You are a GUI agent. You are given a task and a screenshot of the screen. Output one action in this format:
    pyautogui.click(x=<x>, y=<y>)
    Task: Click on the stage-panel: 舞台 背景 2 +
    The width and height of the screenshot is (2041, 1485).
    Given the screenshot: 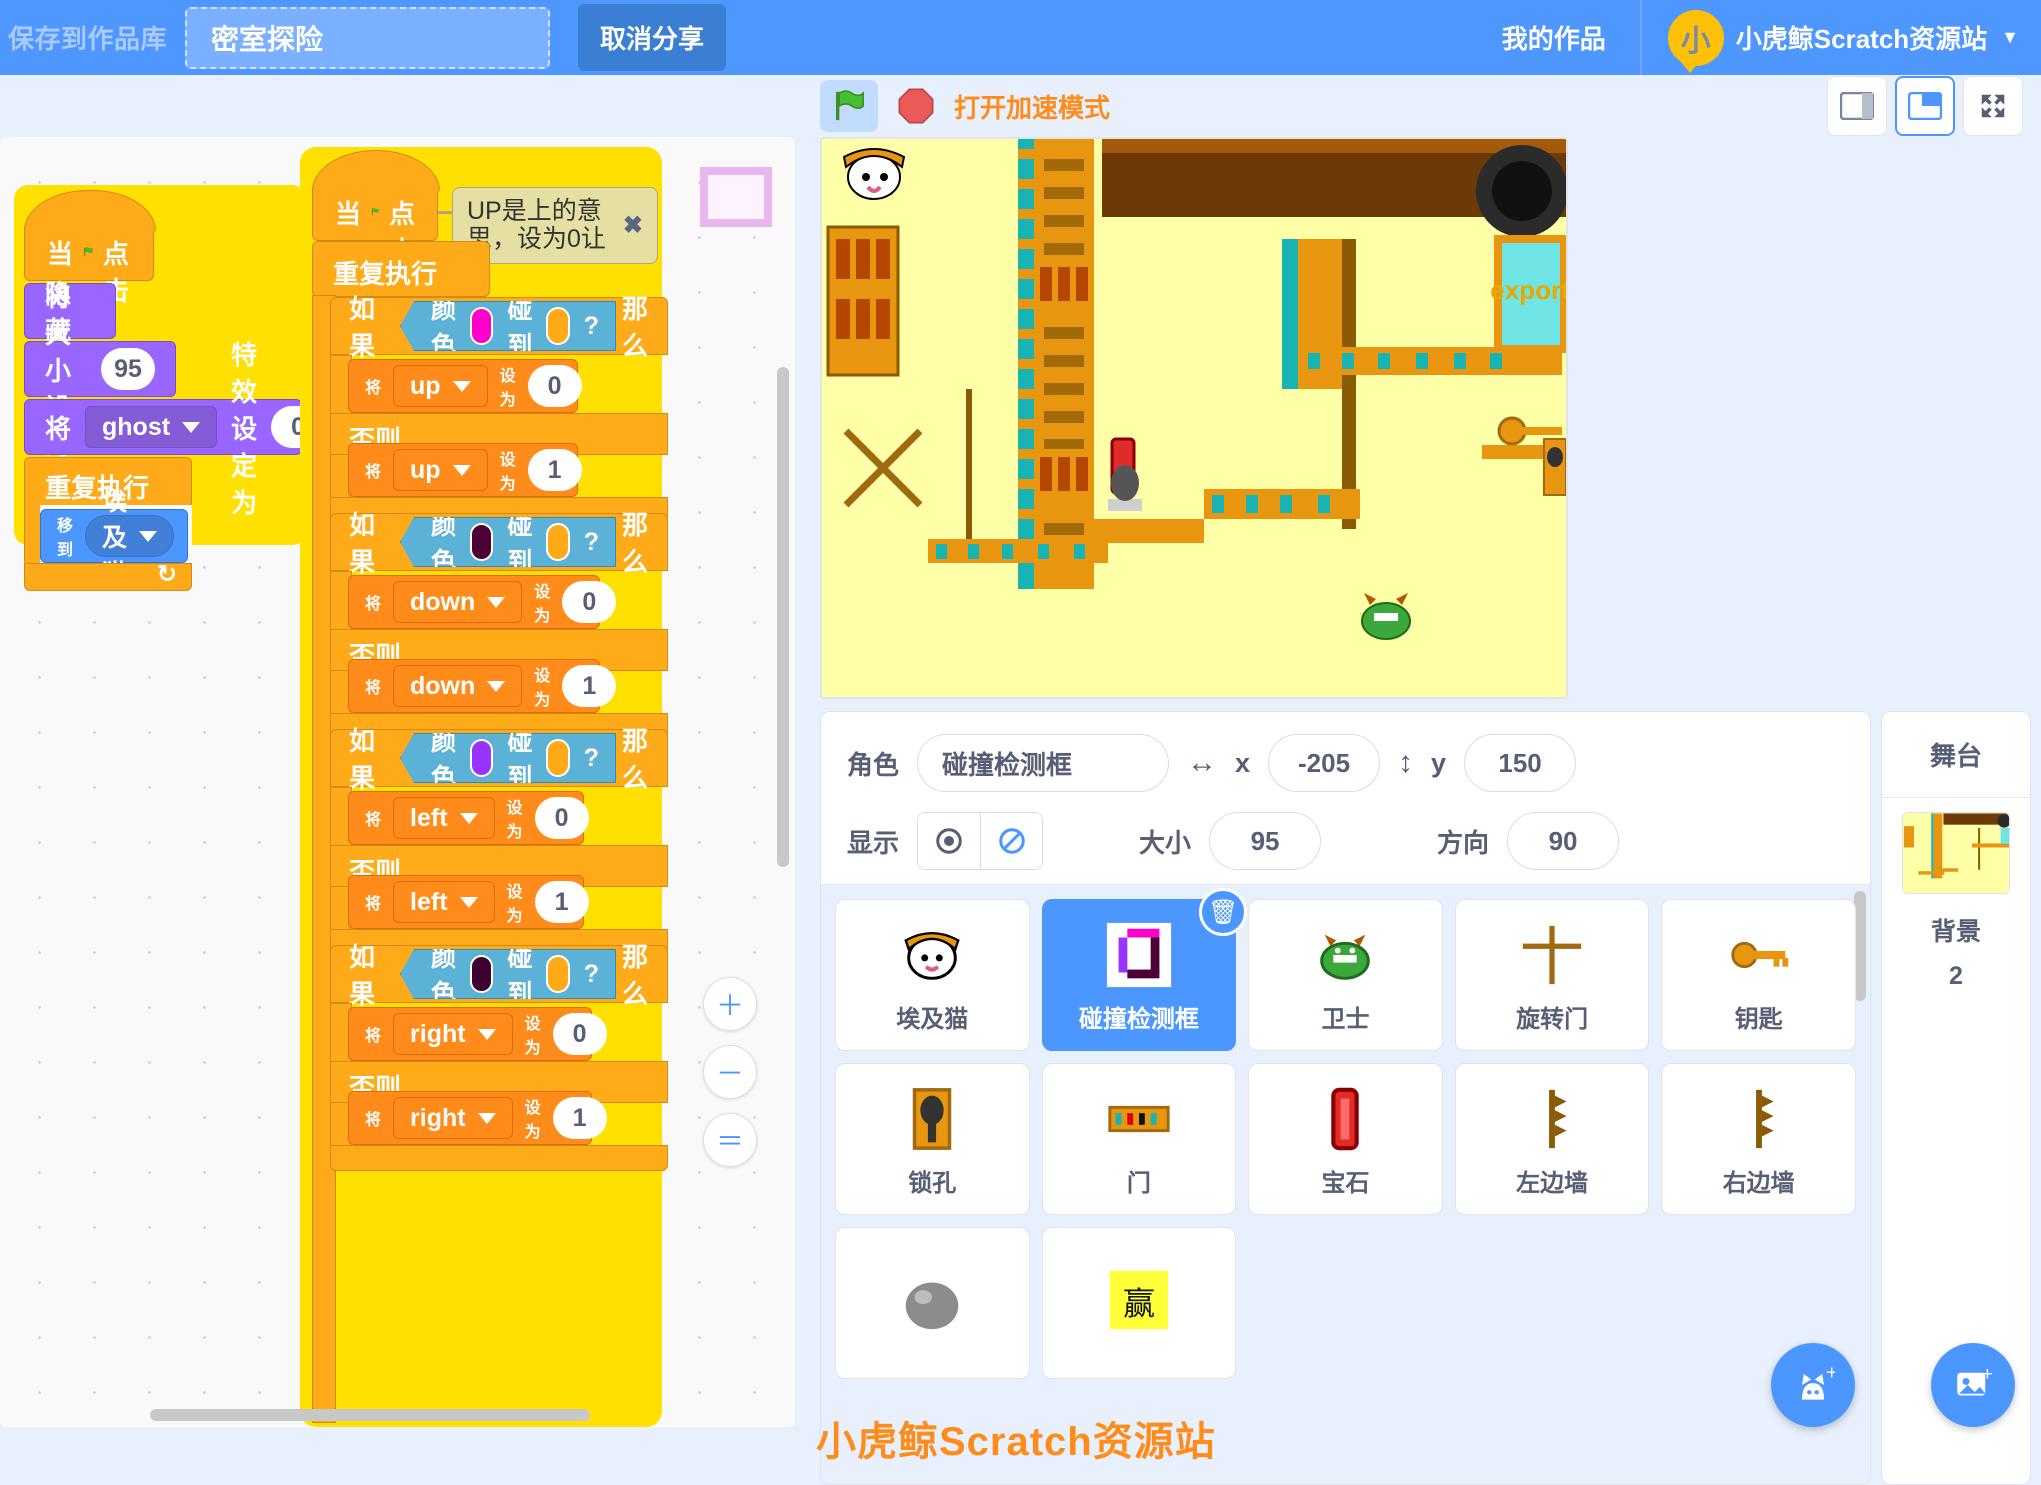 What is the action you would take?
    pyautogui.click(x=1956, y=1098)
    